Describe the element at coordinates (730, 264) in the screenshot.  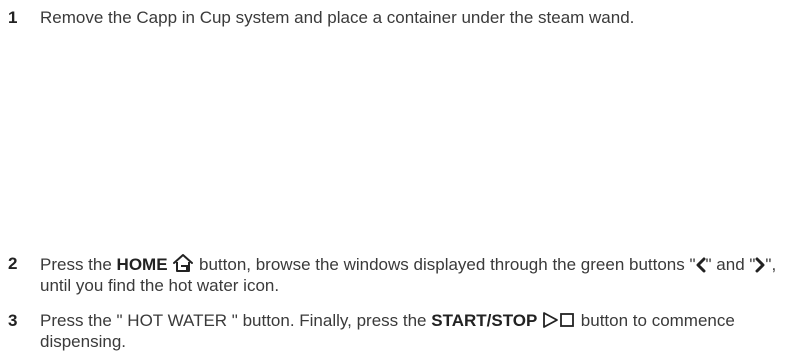
I see `step-2-text-mid2: " and "` at that location.